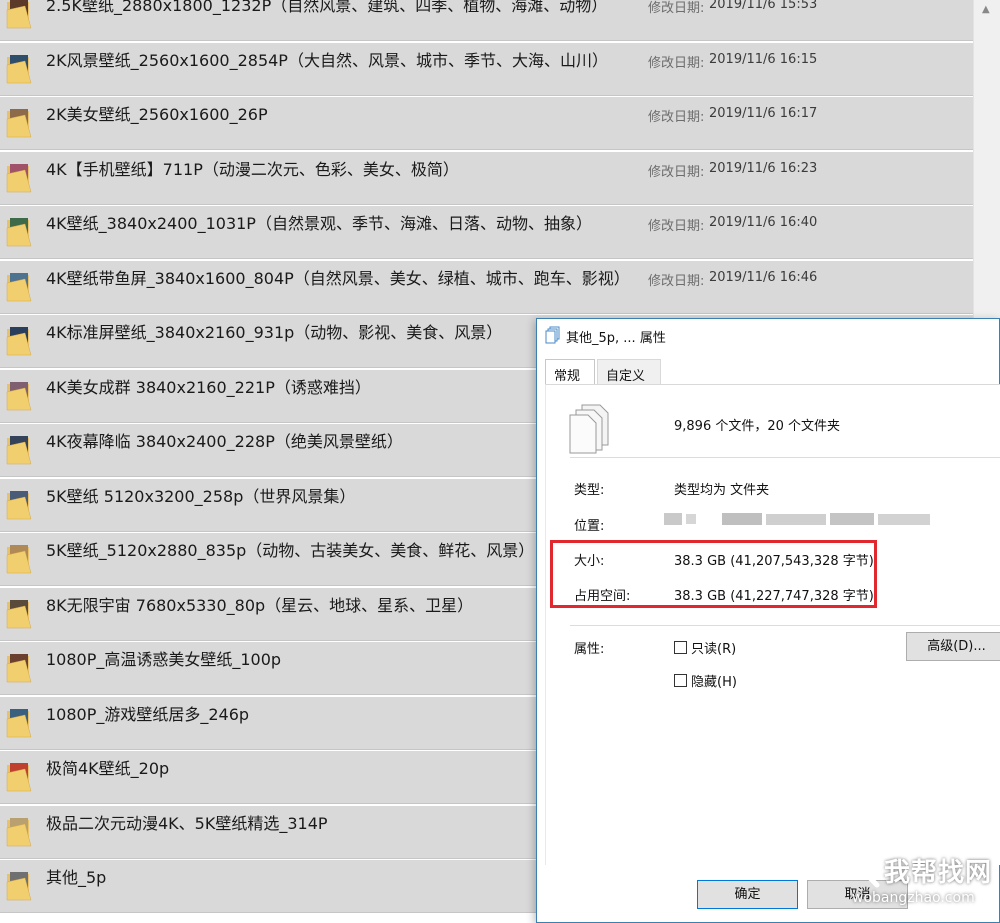 This screenshot has width=1000, height=923. I want to click on disk-usage-value: 38.3 GB (41,227,747,328 字节), so click(774, 596).